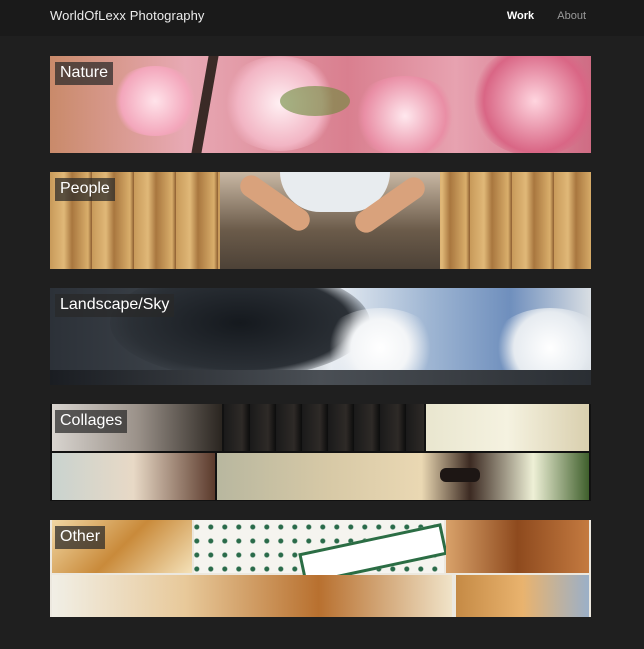  Describe the element at coordinates (127, 15) in the screenshot. I see `site-title: WorldOfLexx Photography` at that location.